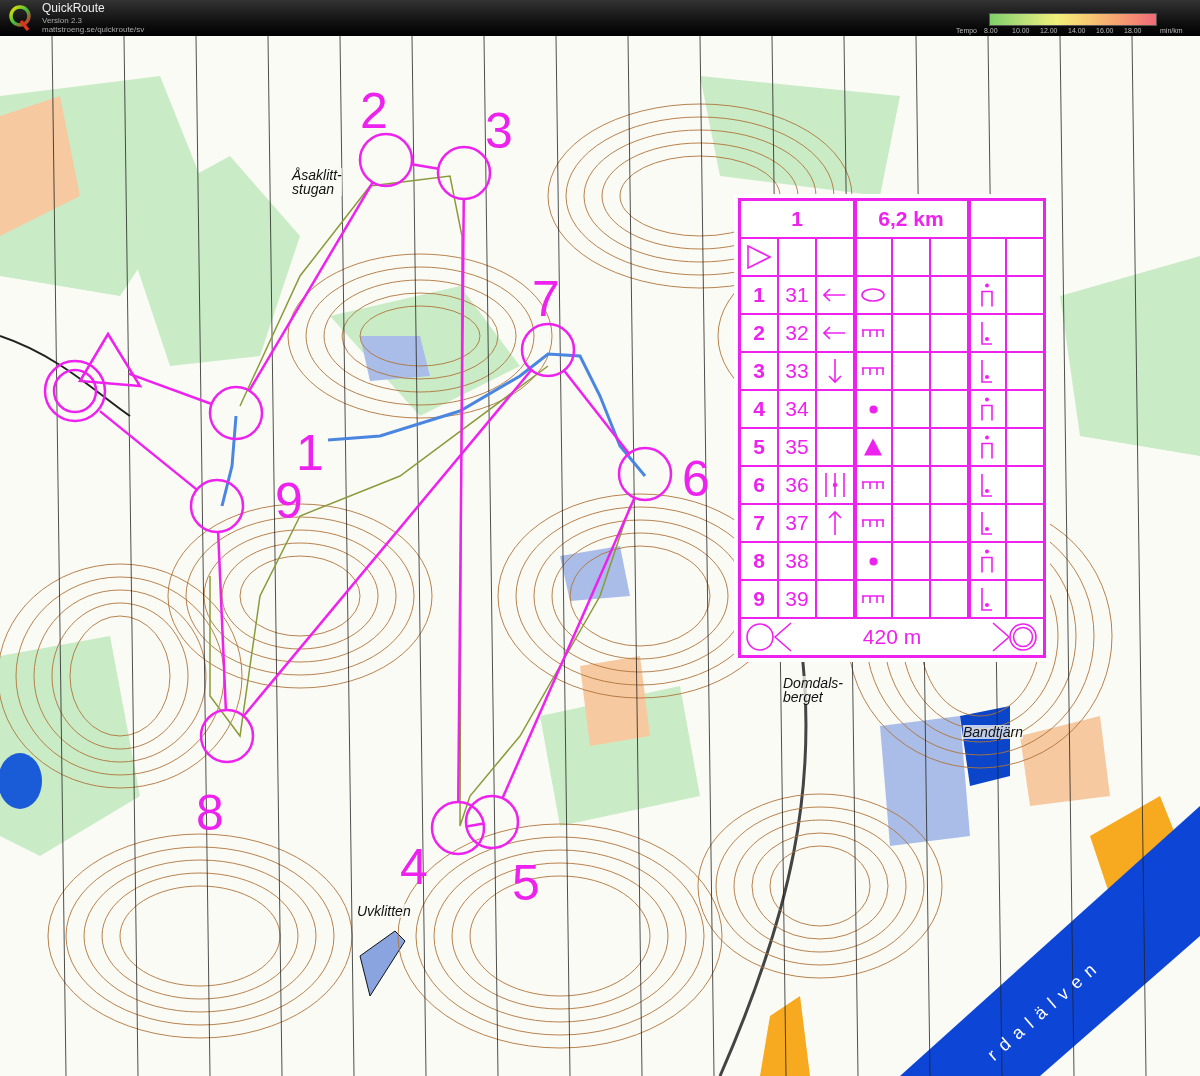  What do you see at coordinates (759, 561) in the screenshot?
I see `control-order-cell: 8` at bounding box center [759, 561].